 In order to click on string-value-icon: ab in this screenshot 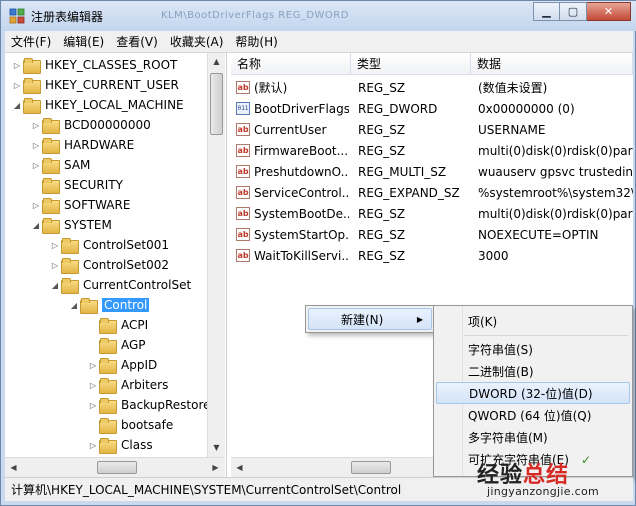, I will do `click(243, 192)`.